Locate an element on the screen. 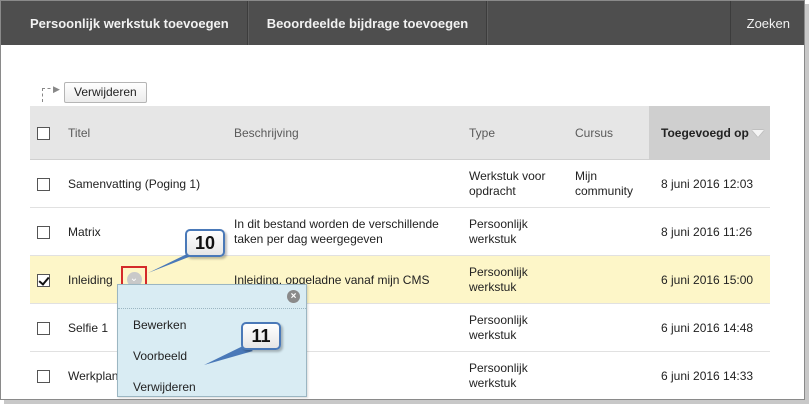 Image resolution: width=809 pixels, height=404 pixels. select-all-checkbox is located at coordinates (43, 133).